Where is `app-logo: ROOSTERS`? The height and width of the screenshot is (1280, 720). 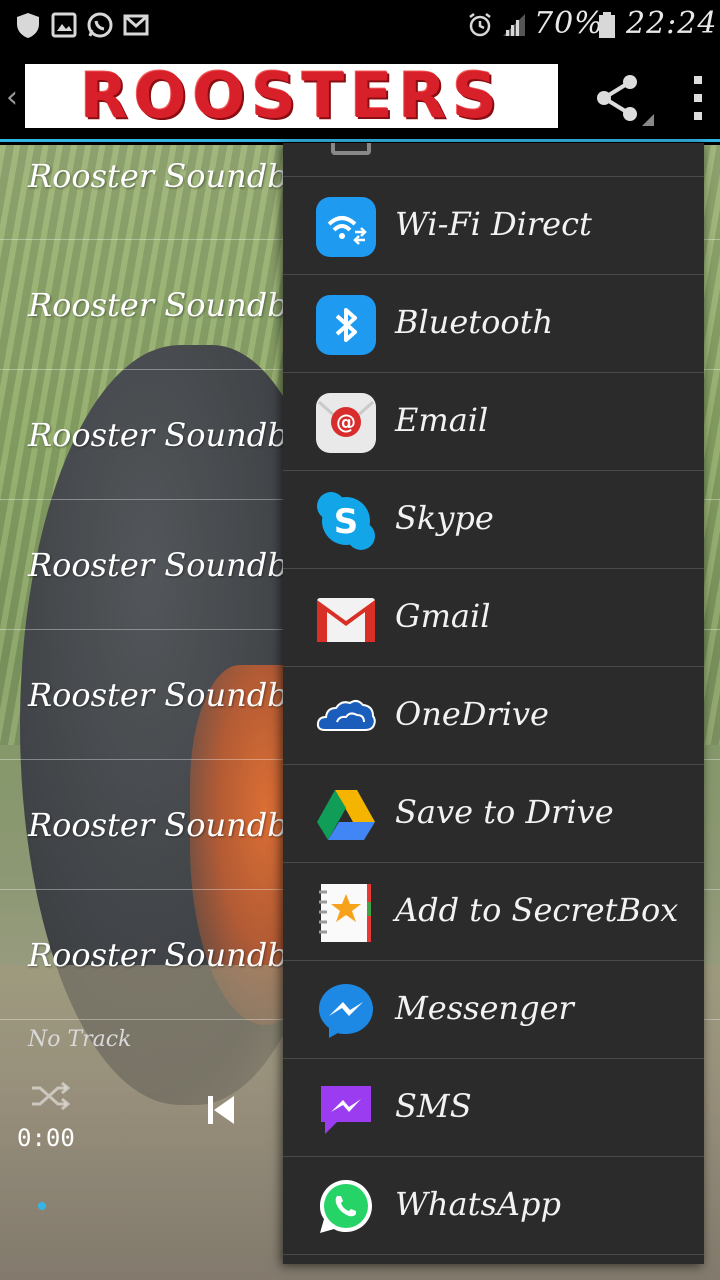 app-logo: ROOSTERS is located at coordinates (291, 96).